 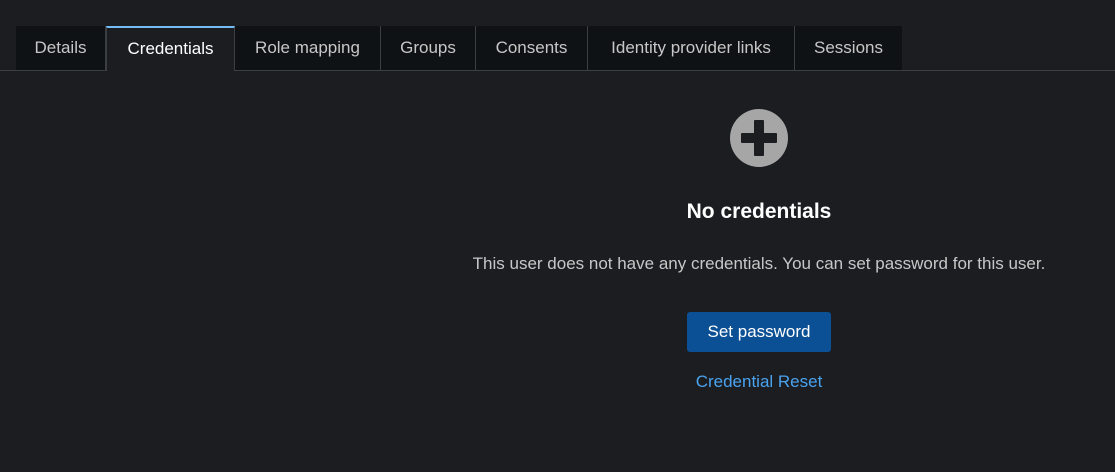 I want to click on tab-label: Role mapping, so click(x=307, y=47).